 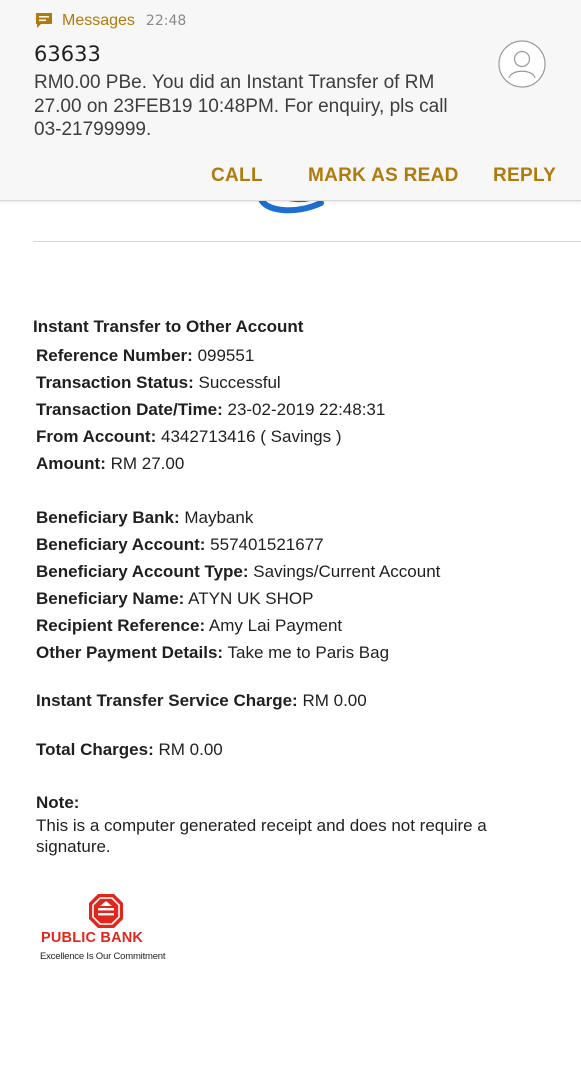 I want to click on sender-number: 63633, so click(x=67, y=54).